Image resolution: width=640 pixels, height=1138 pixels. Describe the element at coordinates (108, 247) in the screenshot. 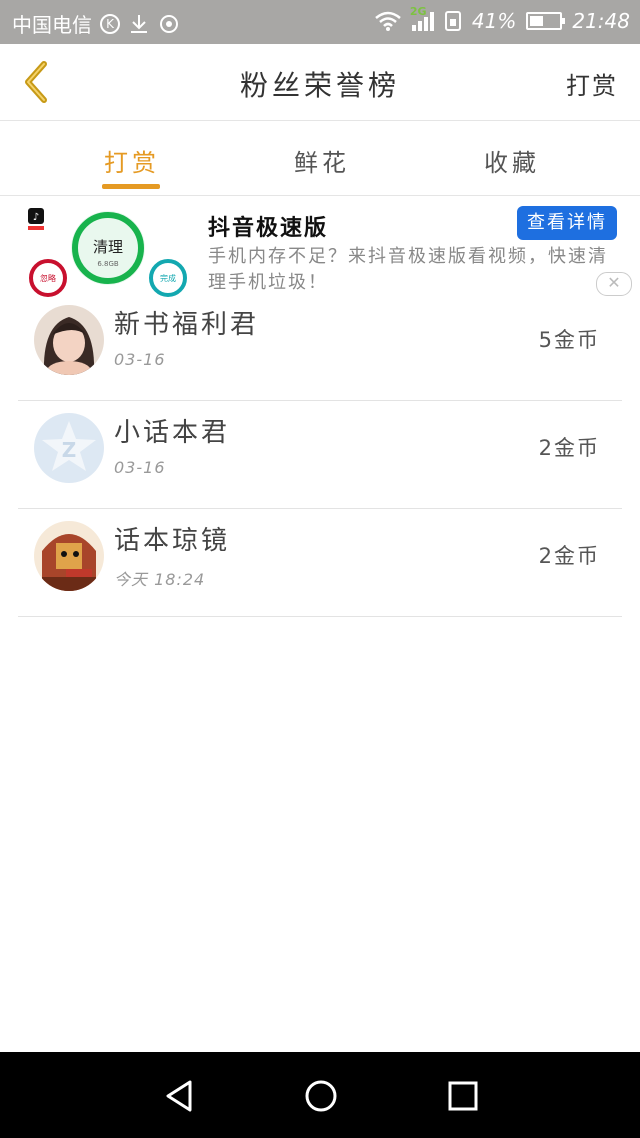

I see `ad-graphic-main-label: 清理` at that location.